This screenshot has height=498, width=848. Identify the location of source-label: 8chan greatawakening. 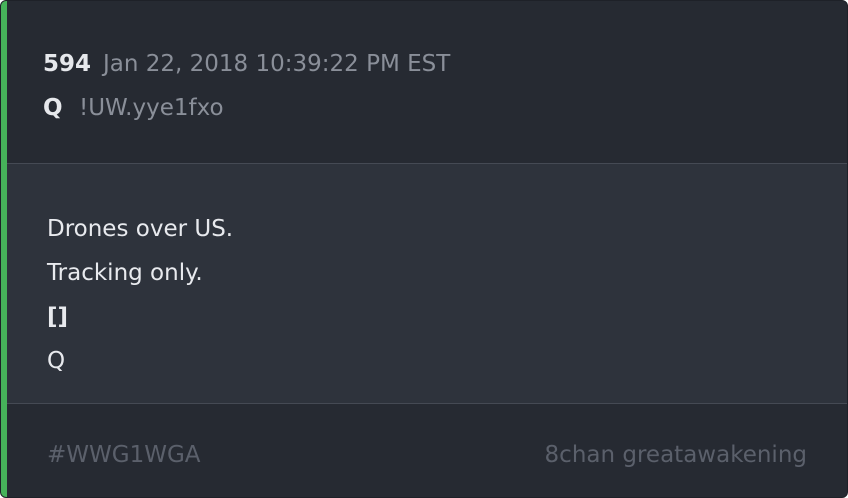
(675, 455).